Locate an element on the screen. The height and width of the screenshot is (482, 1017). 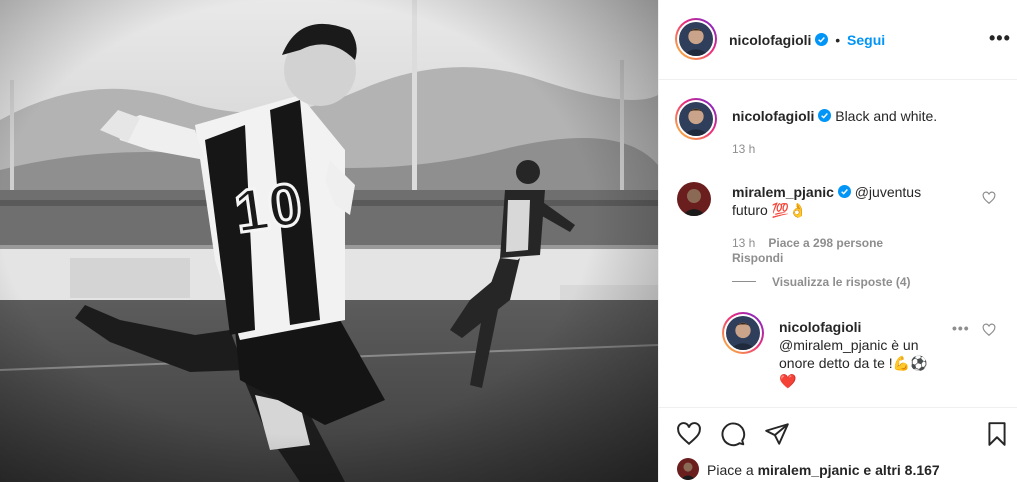
more-options-icon: ••• is located at coordinates (999, 38).